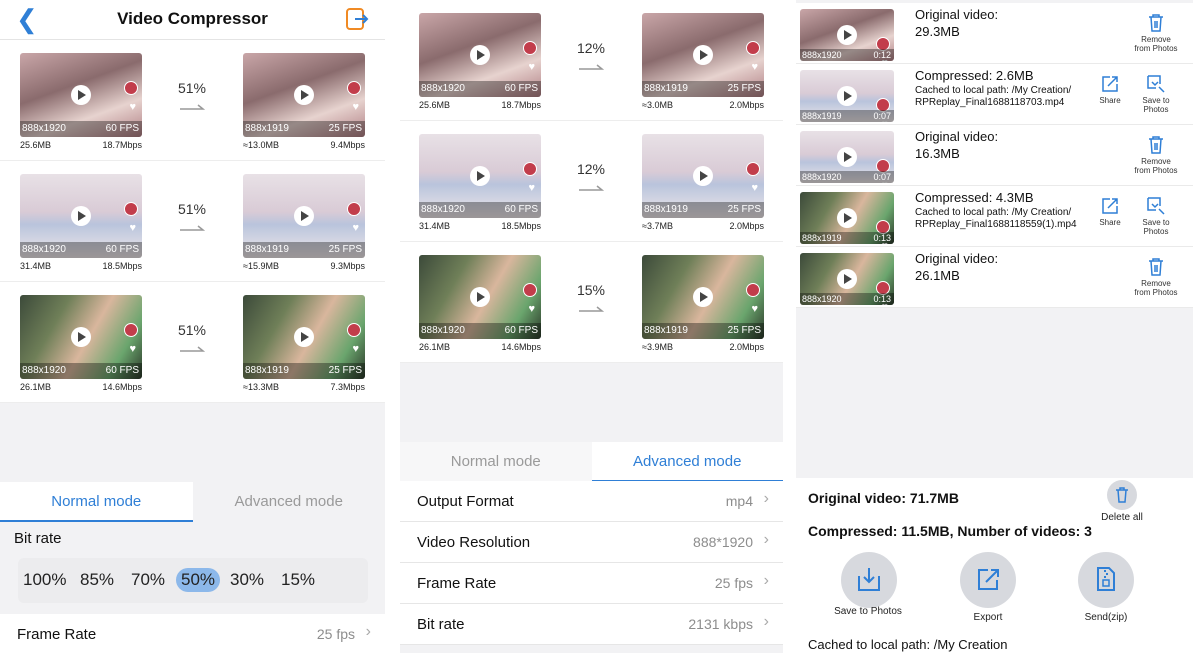 The image size is (1193, 653). What do you see at coordinates (988, 617) in the screenshot?
I see `export-label: Export` at bounding box center [988, 617].